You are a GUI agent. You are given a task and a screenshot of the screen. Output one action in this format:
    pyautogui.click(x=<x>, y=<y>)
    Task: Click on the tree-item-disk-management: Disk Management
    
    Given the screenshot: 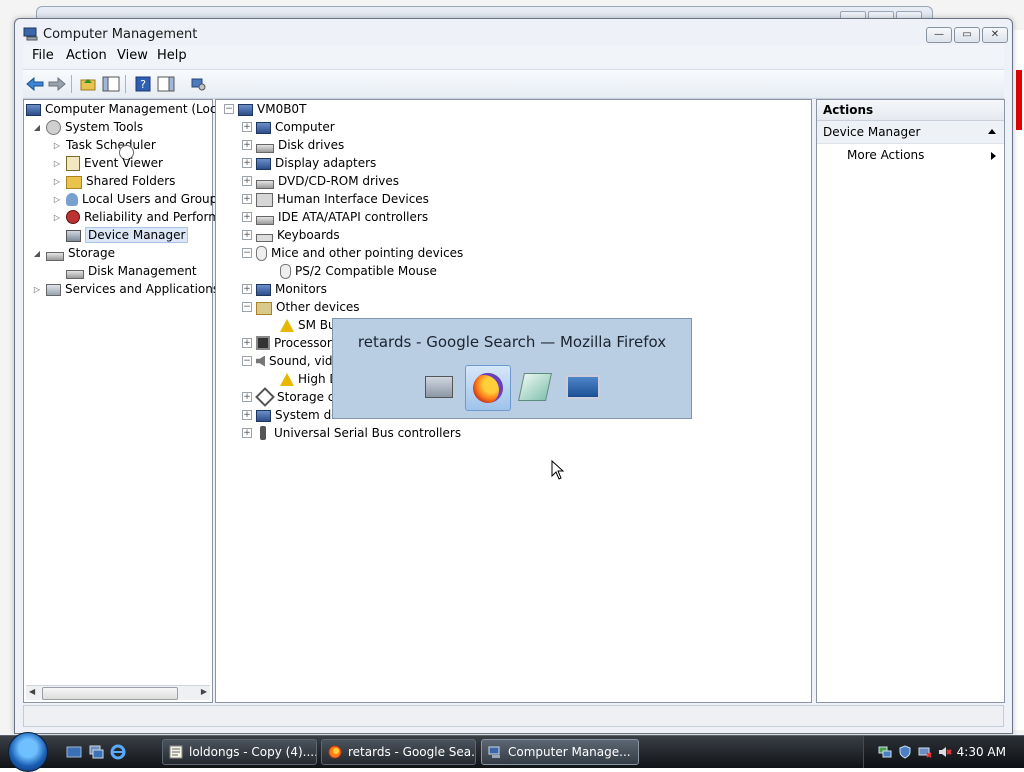 What is the action you would take?
    pyautogui.click(x=131, y=271)
    